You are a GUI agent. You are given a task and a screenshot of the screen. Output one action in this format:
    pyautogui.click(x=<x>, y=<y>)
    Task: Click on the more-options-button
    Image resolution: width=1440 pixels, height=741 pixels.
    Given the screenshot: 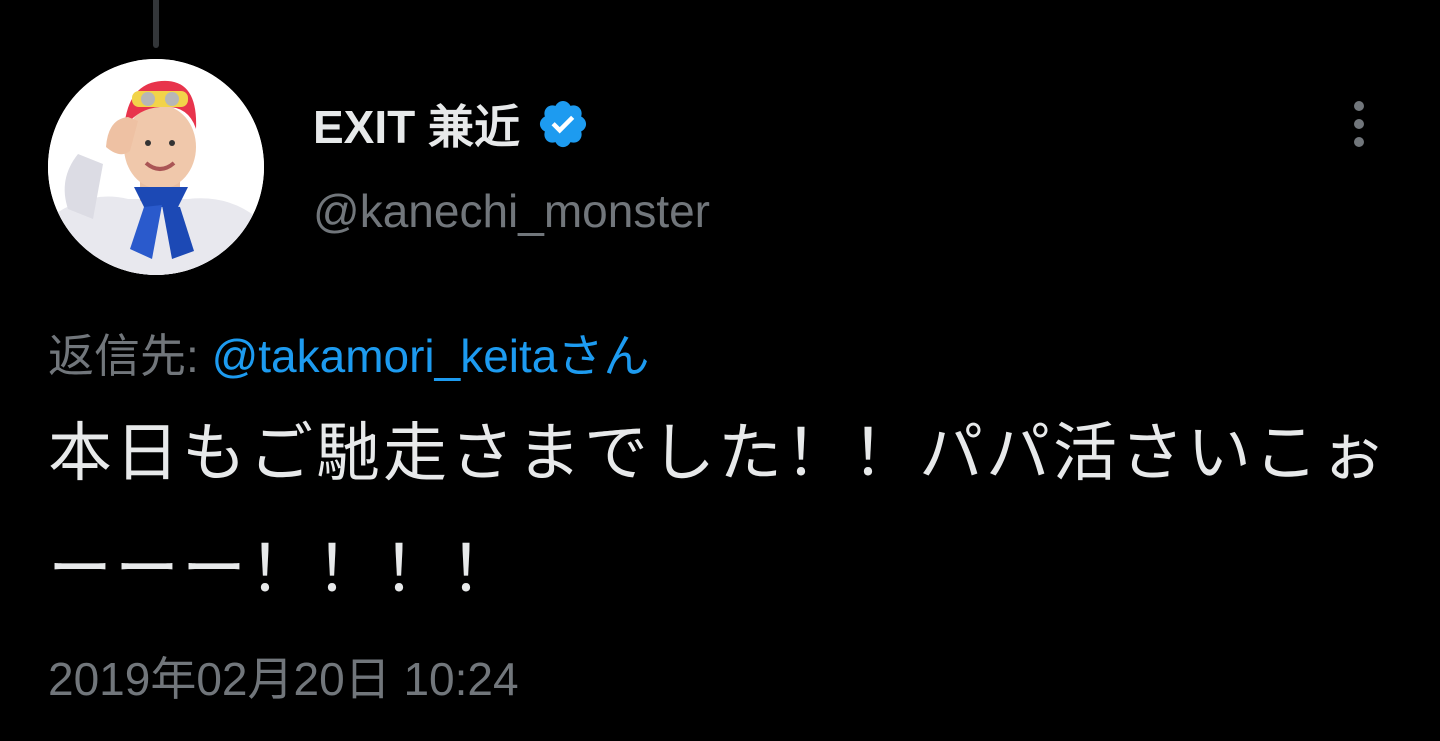 What is the action you would take?
    pyautogui.click(x=1359, y=124)
    